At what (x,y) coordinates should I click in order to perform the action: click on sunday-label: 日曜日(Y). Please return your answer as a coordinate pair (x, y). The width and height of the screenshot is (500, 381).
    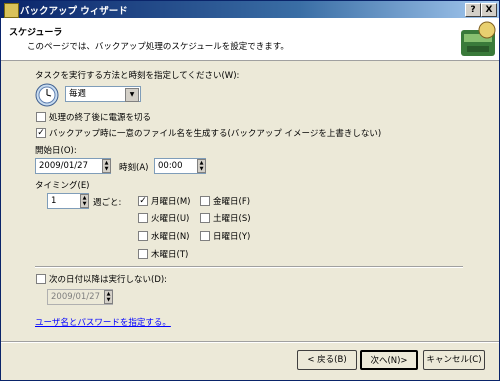
    Looking at the image, I should click on (232, 237).